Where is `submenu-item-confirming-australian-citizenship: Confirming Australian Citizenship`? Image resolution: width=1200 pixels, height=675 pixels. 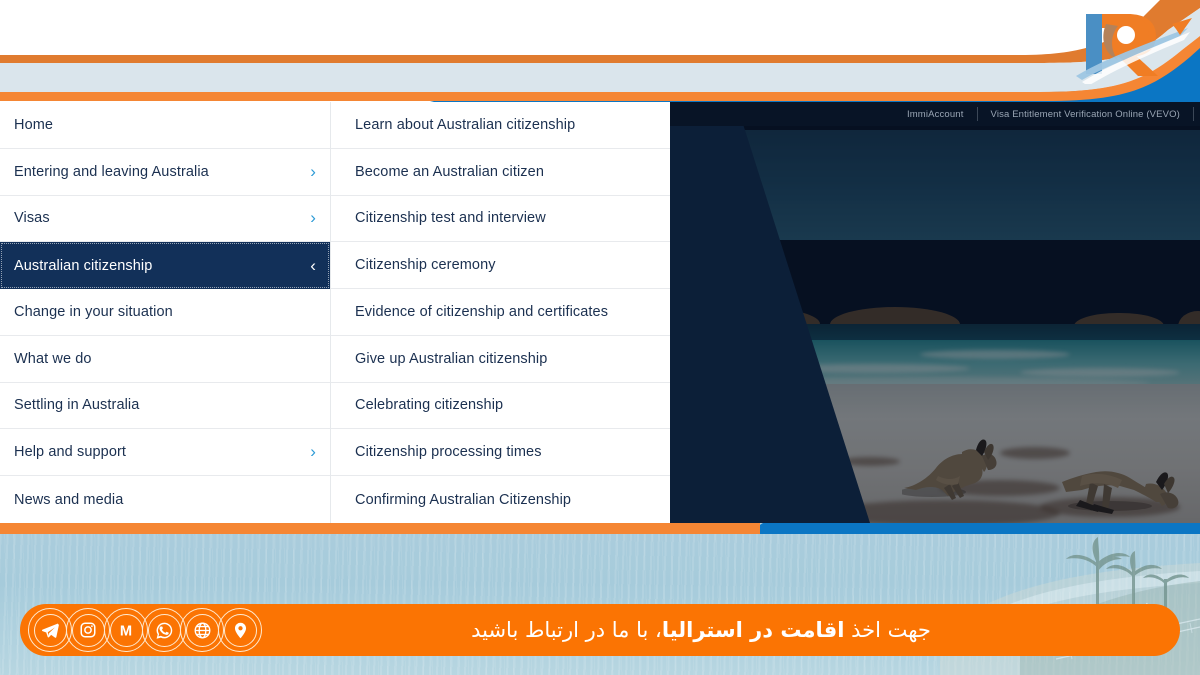
submenu-item-confirming-australian-citizenship: Confirming Australian Citizenship is located at coordinates (500, 499).